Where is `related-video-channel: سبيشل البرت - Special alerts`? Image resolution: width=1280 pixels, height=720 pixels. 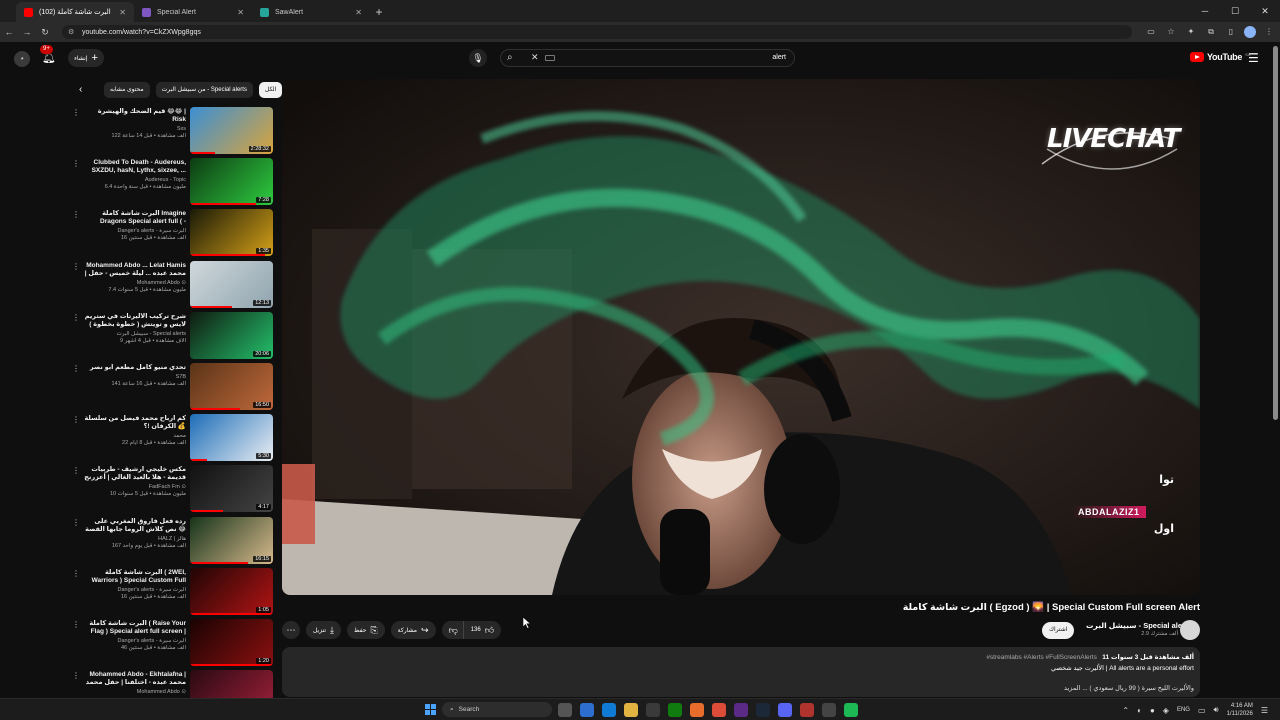 related-video-channel: سبيشل البرت - Special alerts is located at coordinates (135, 334).